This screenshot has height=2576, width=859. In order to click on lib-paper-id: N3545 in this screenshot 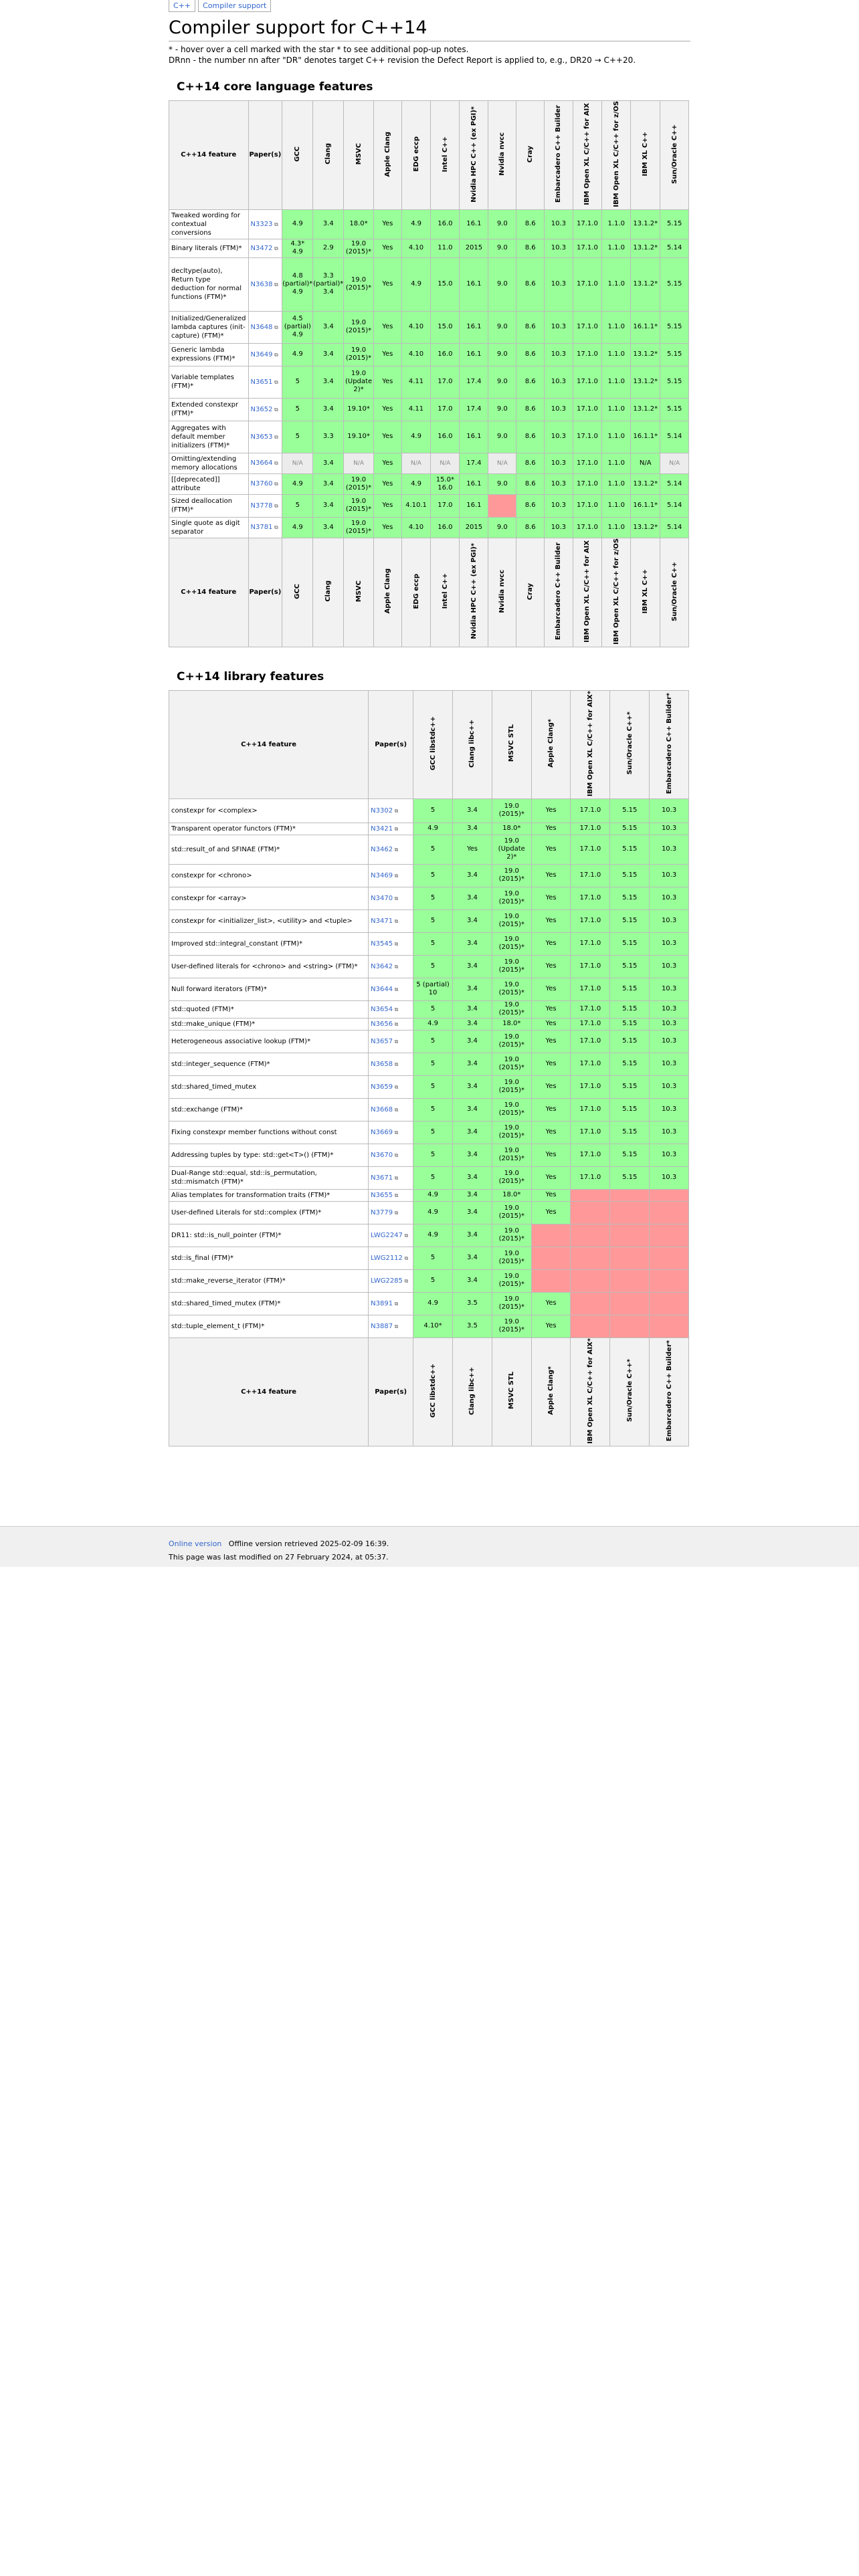, I will do `click(382, 944)`.